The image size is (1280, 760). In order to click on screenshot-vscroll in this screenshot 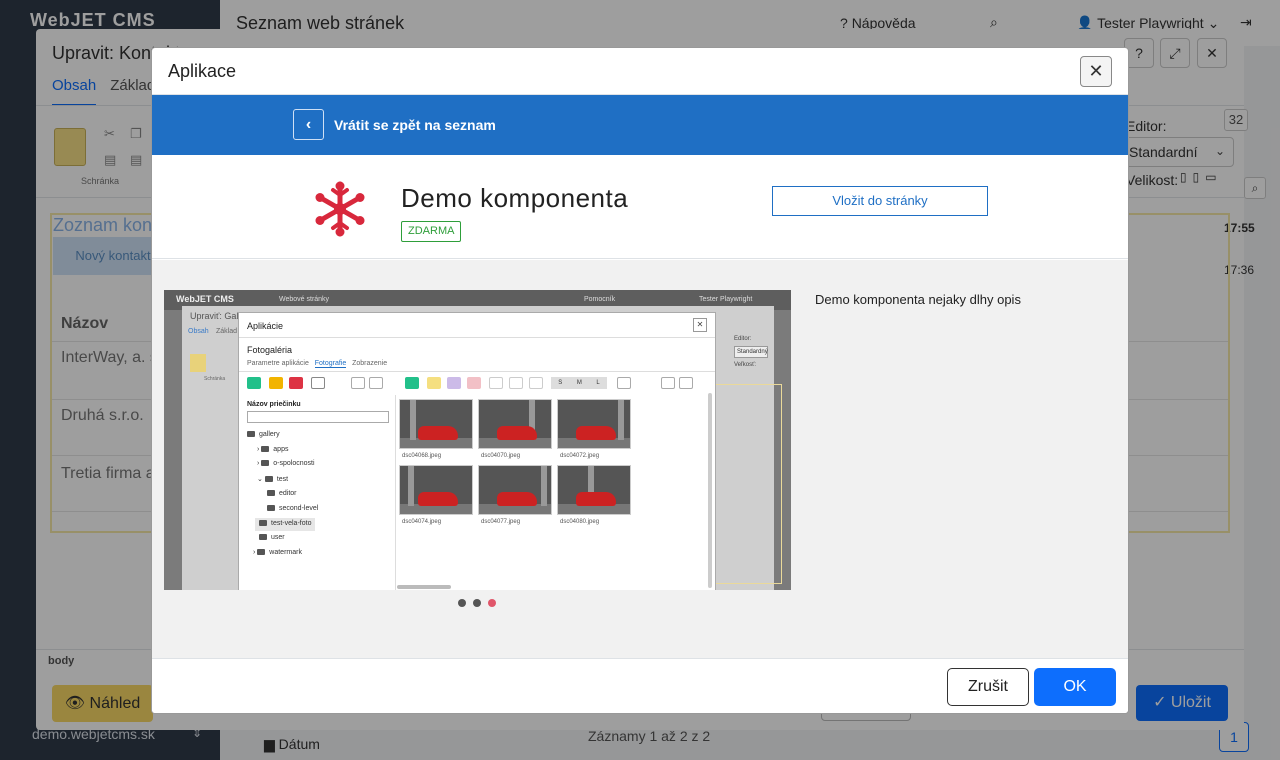, I will do `click(710, 490)`.